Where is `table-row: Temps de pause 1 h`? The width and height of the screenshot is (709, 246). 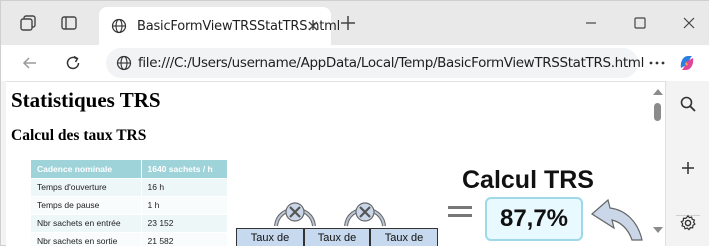 table-row: Temps de pause 1 h is located at coordinates (129, 205).